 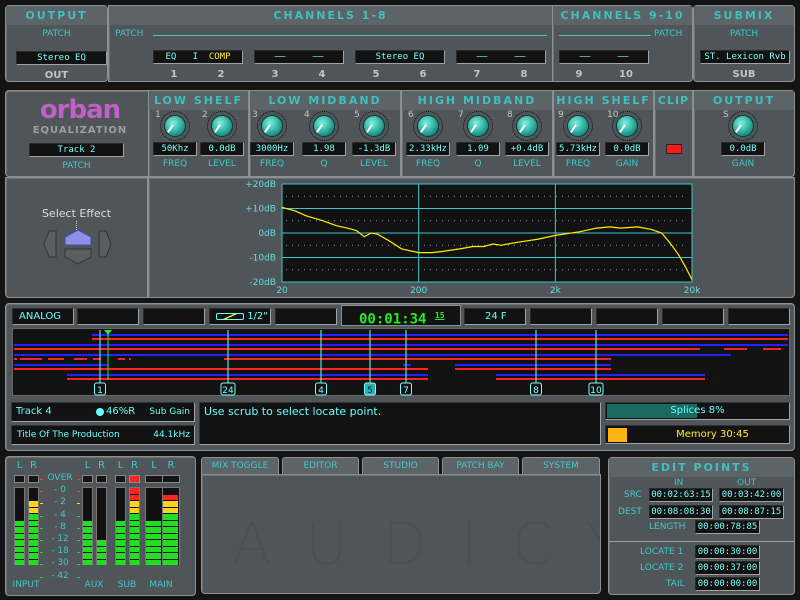 I want to click on tab-system: SYSTEM, so click(x=561, y=465).